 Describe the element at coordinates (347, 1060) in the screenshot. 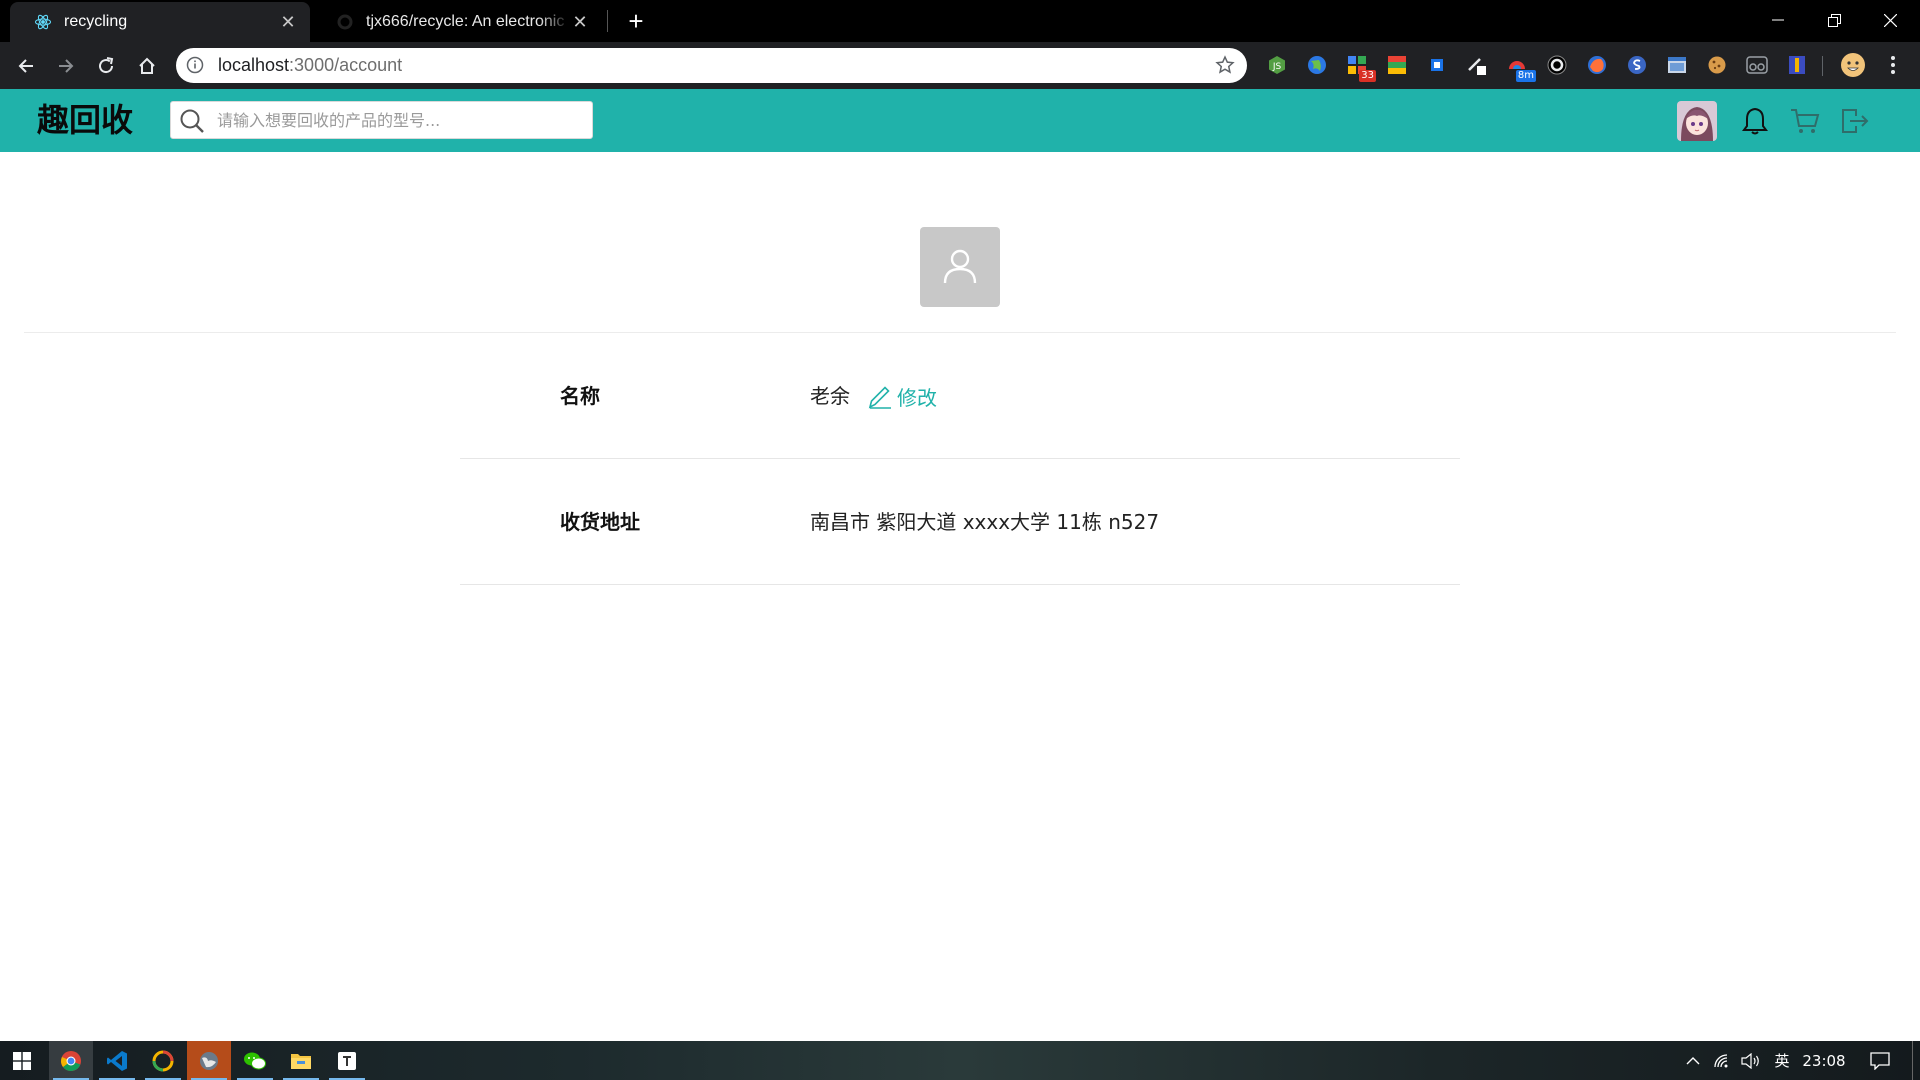

I see `typora-icon` at that location.